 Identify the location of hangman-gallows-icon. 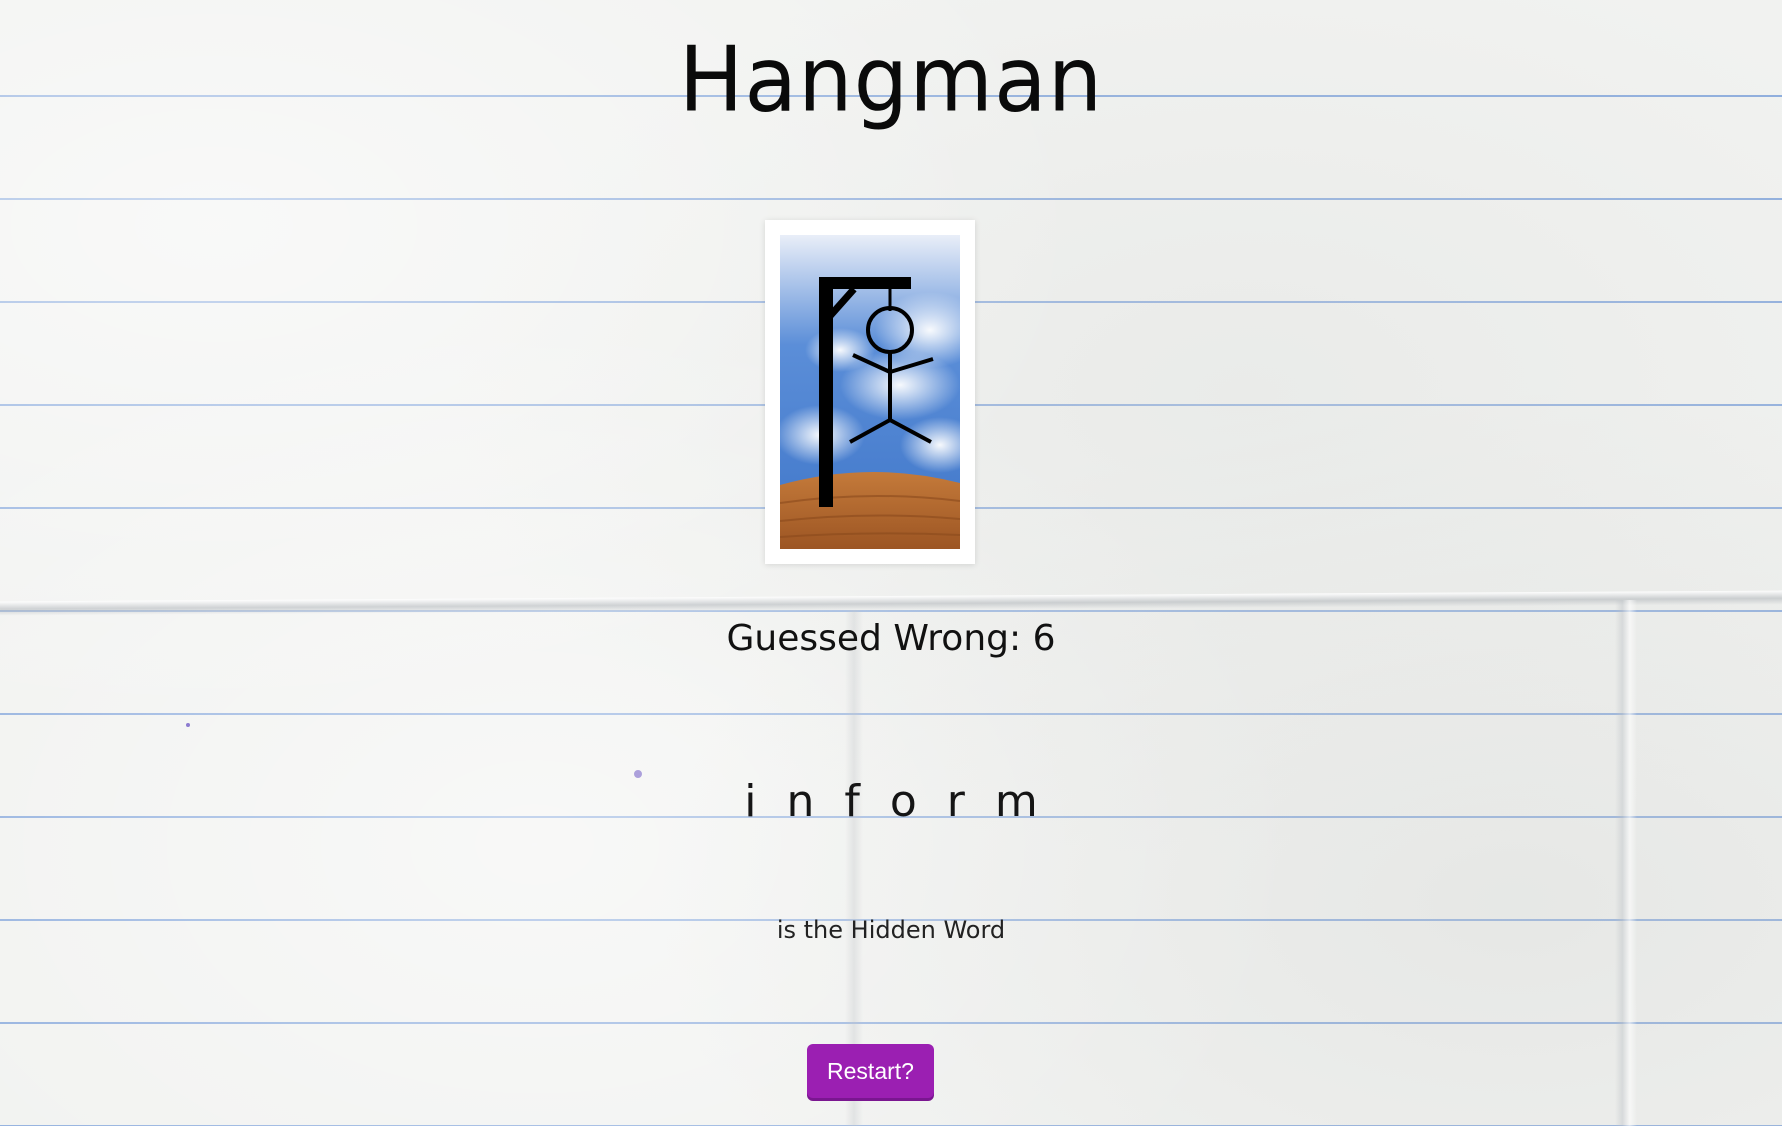
(870, 392).